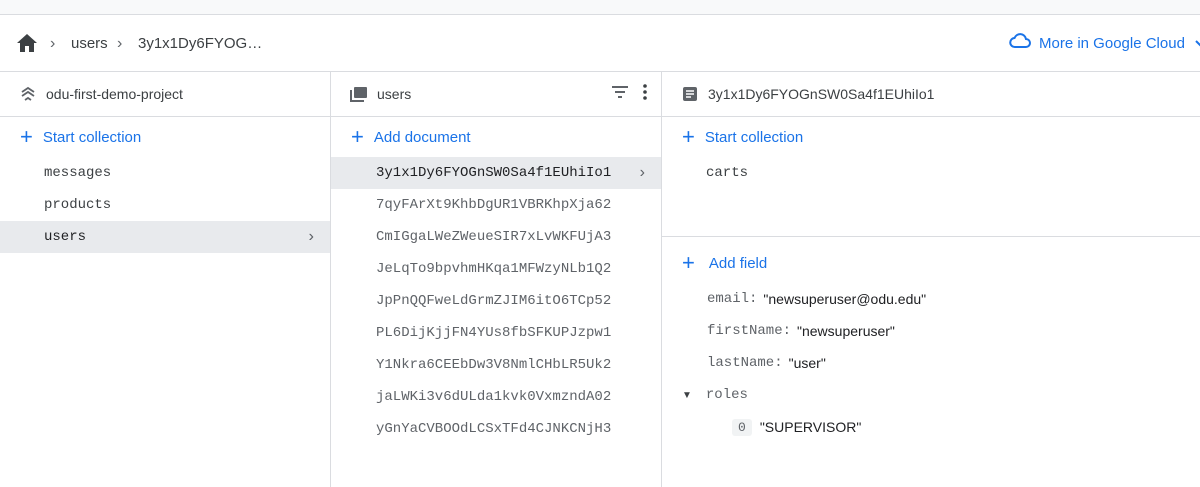  What do you see at coordinates (687, 395) in the screenshot?
I see `caret-down-icon: ▼` at bounding box center [687, 395].